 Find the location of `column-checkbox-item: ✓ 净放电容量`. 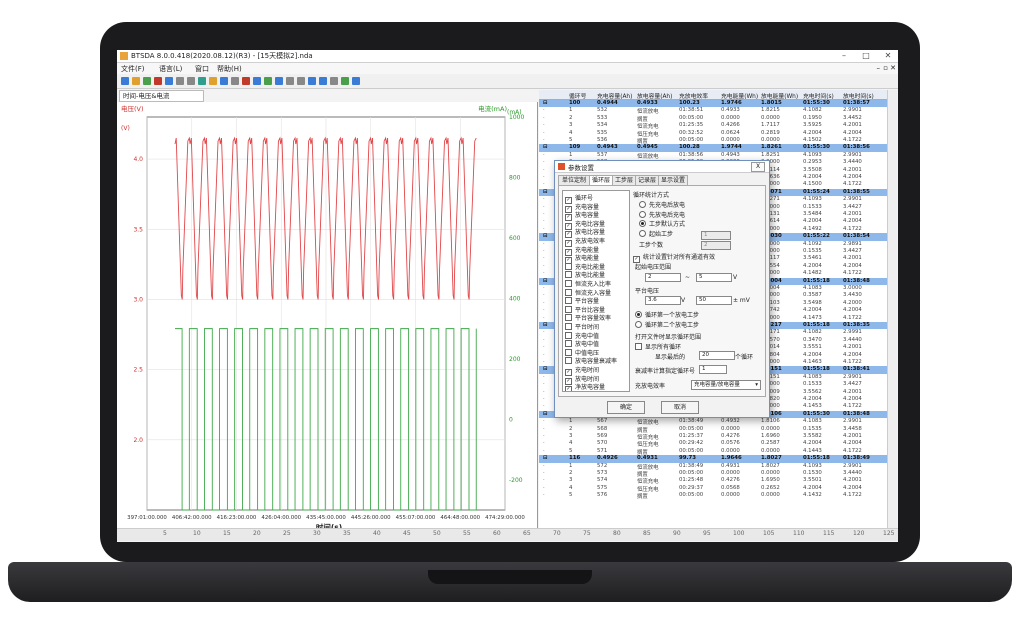

column-checkbox-item: ✓ 净放电容量 is located at coordinates (585, 387).